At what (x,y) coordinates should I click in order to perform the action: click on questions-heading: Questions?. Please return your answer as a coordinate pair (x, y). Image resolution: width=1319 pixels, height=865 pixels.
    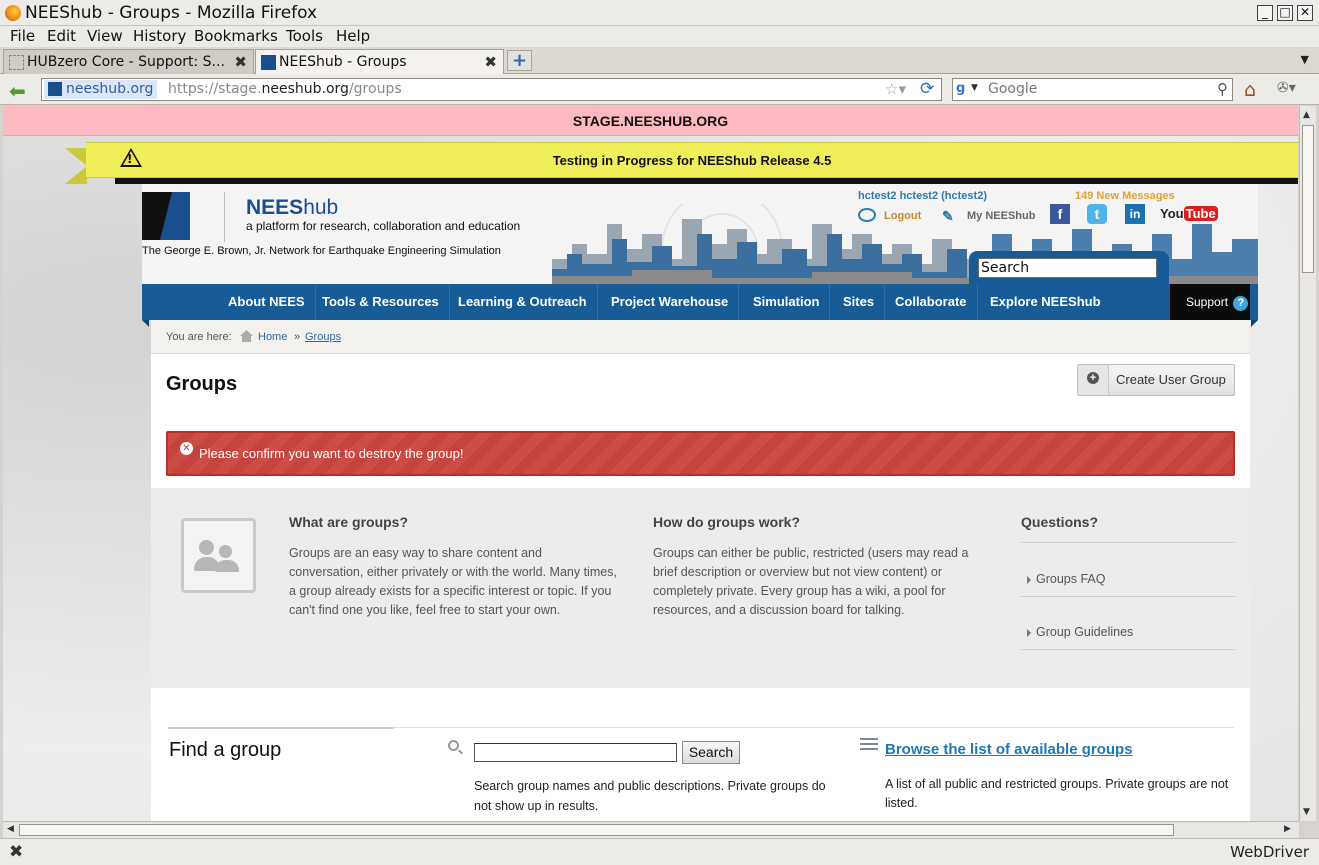
    Looking at the image, I should click on (1060, 522).